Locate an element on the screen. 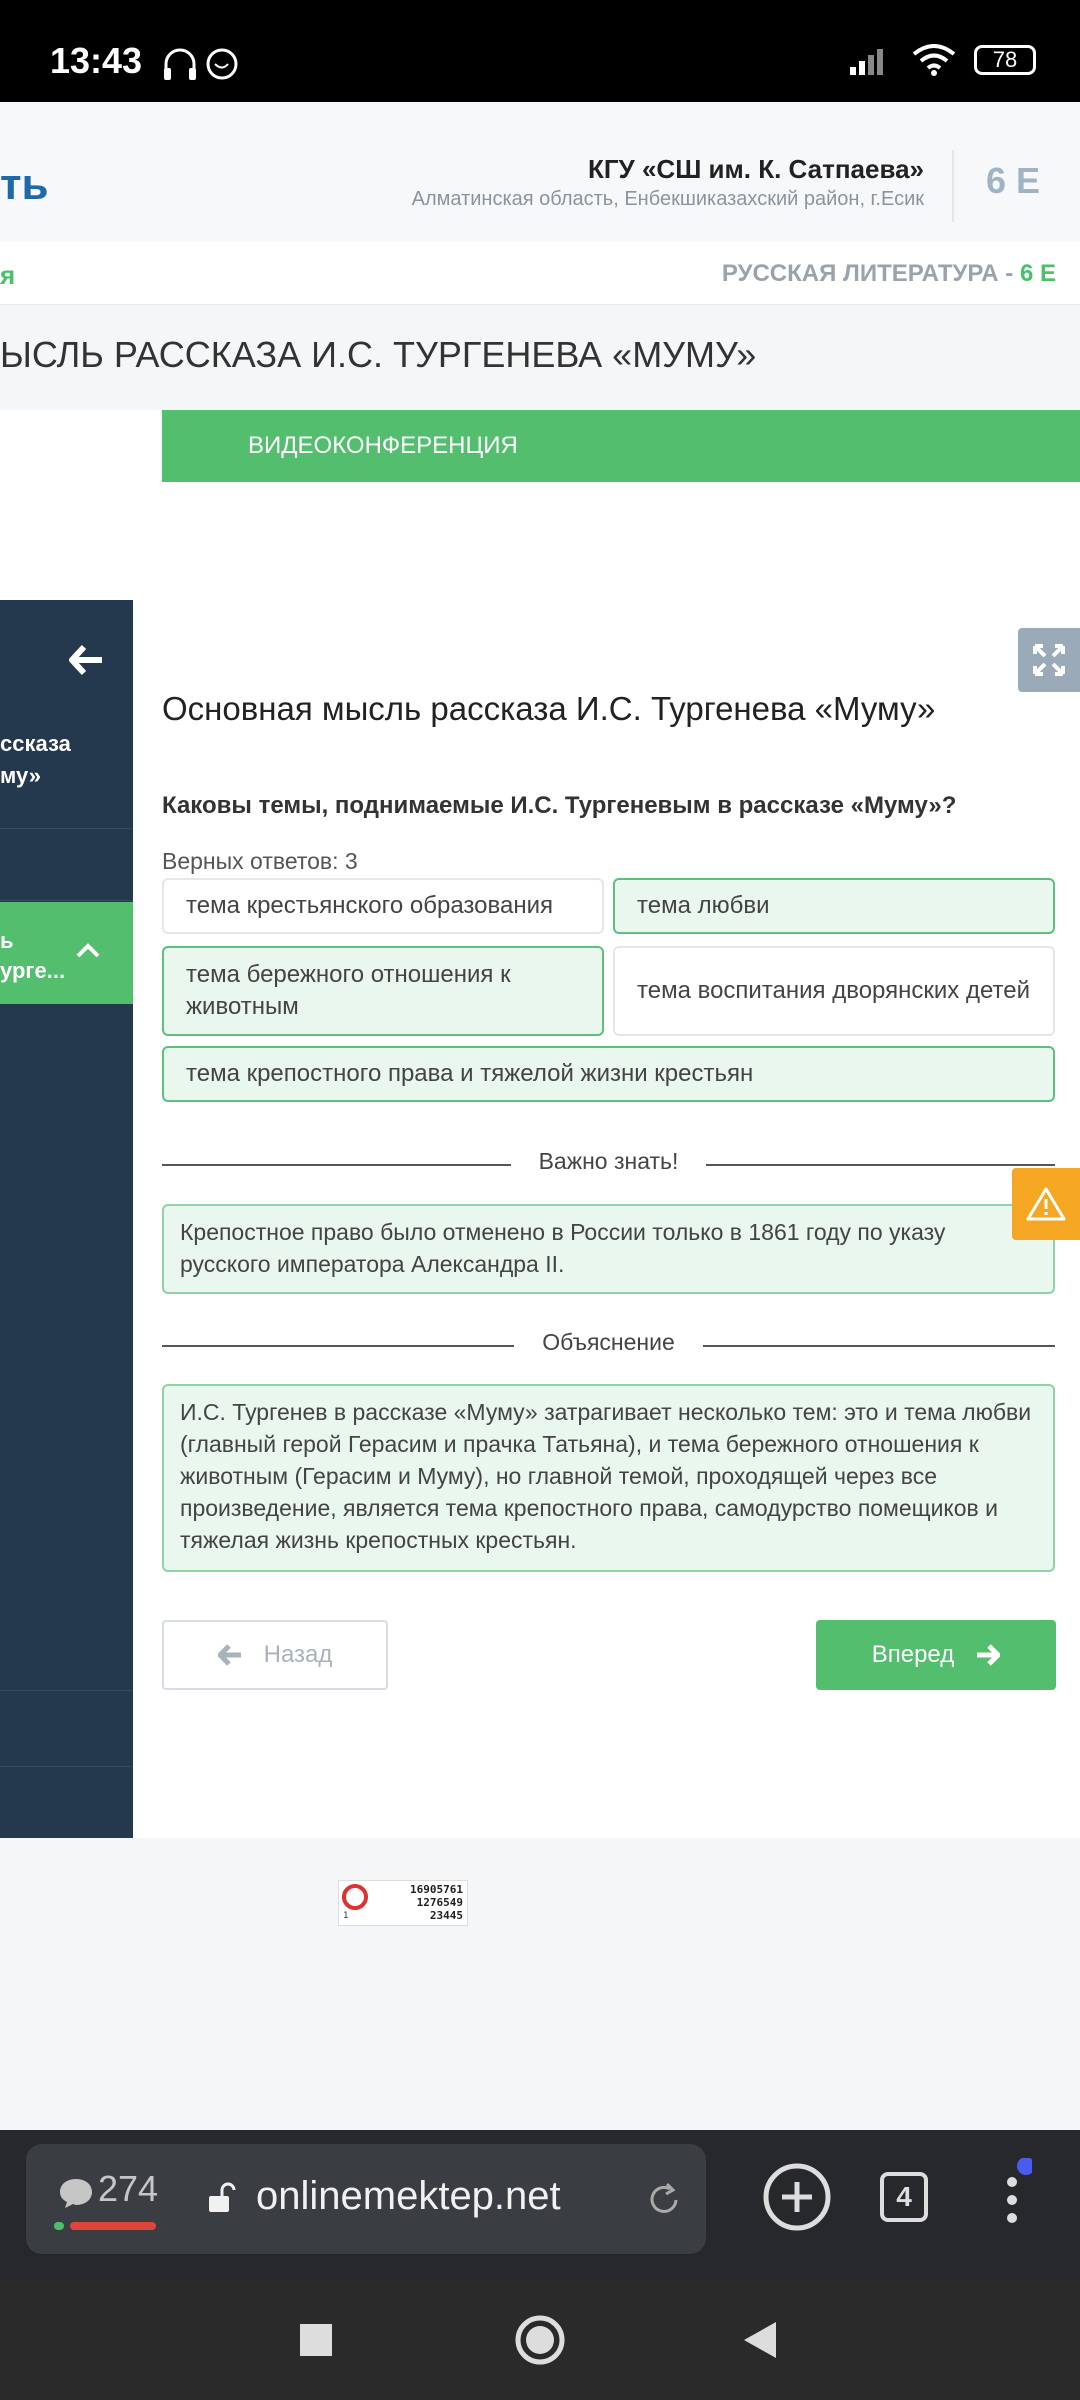  school-name: КГУ «СШ им. К. Сатпаева» is located at coordinates (755, 169).